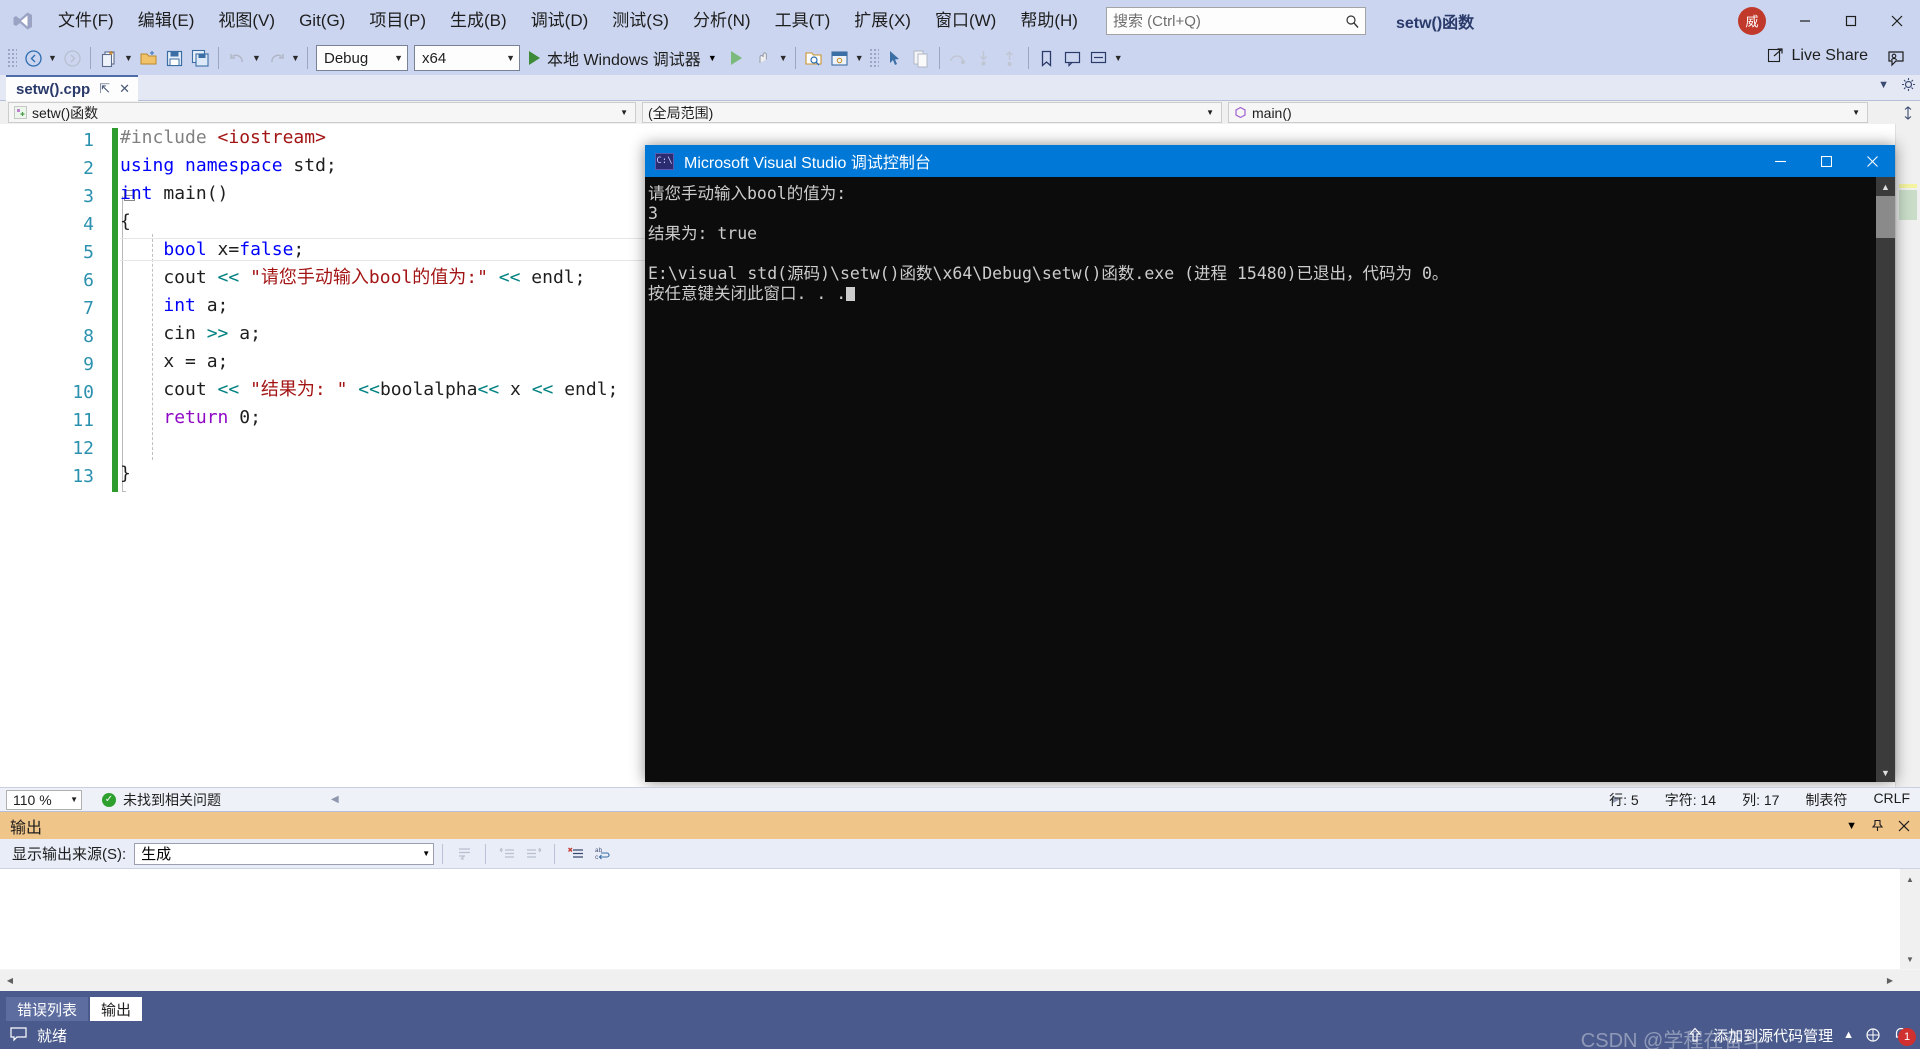  What do you see at coordinates (1099, 58) in the screenshot?
I see `uncomment-block-icon` at bounding box center [1099, 58].